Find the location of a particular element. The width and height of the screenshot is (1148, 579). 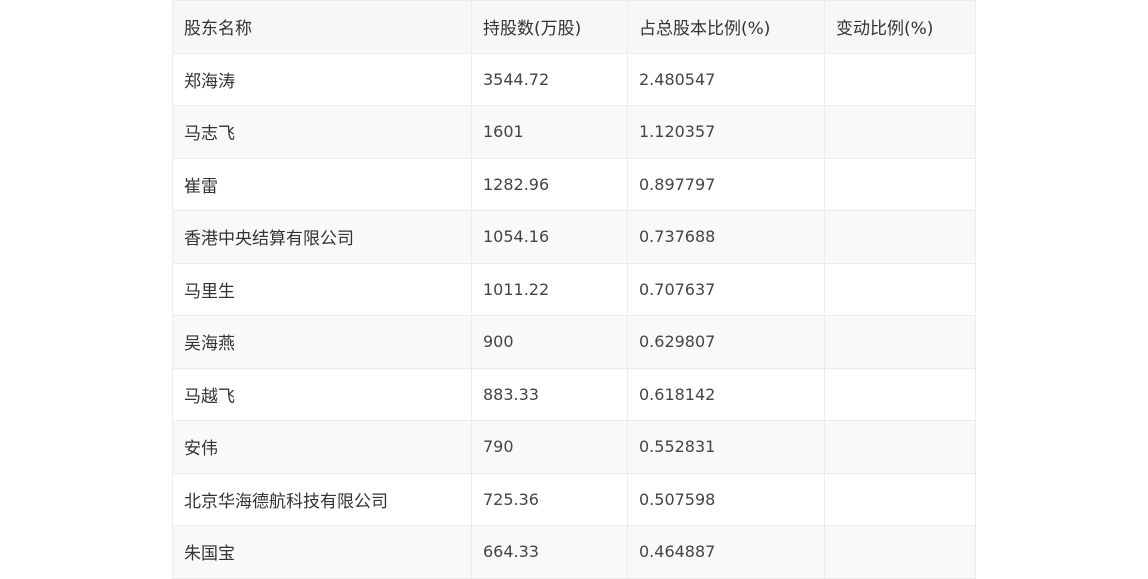

cell-shares: 725.36 is located at coordinates (549, 499).